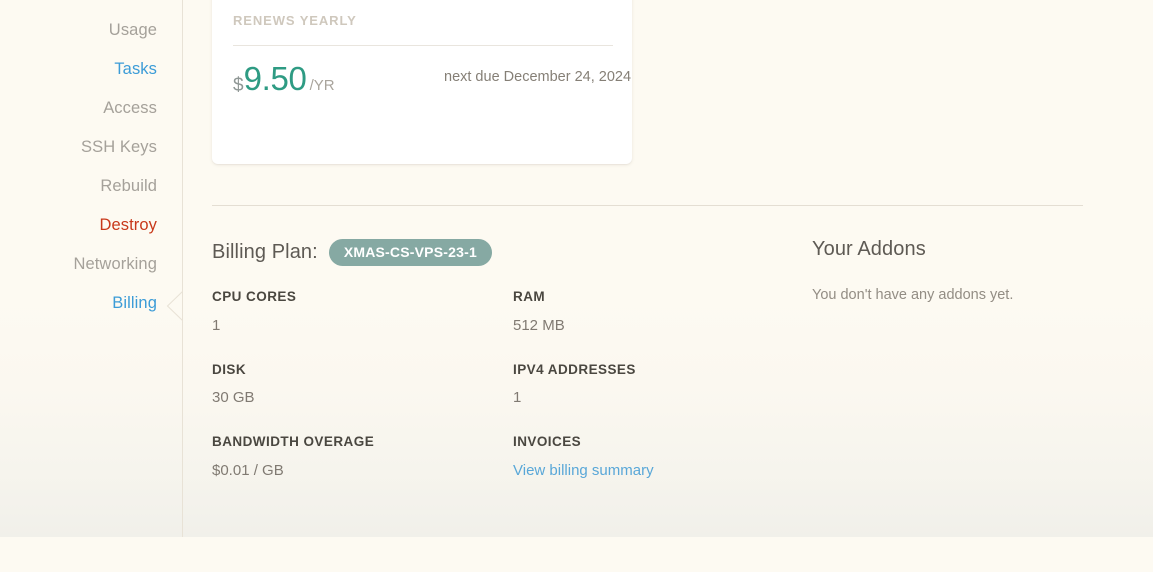 This screenshot has width=1153, height=572. What do you see at coordinates (87, 147) in the screenshot?
I see `sidebar-item-ssh-keys: SSH Keys` at bounding box center [87, 147].